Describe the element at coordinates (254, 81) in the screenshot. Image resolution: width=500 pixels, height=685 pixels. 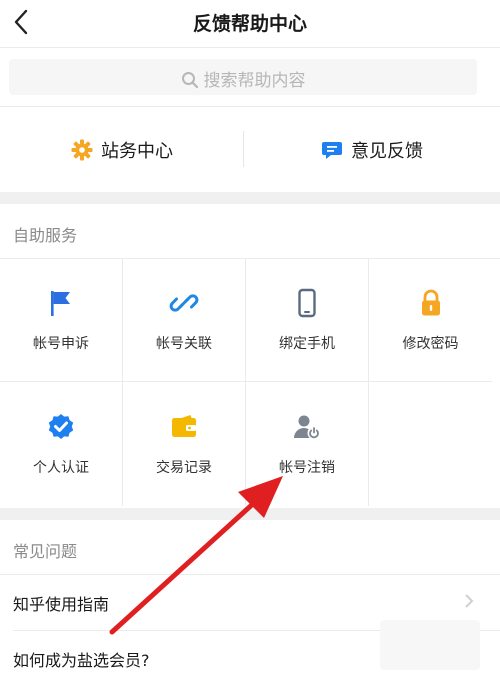
I see `search-placeholder: 搜索帮助内容` at that location.